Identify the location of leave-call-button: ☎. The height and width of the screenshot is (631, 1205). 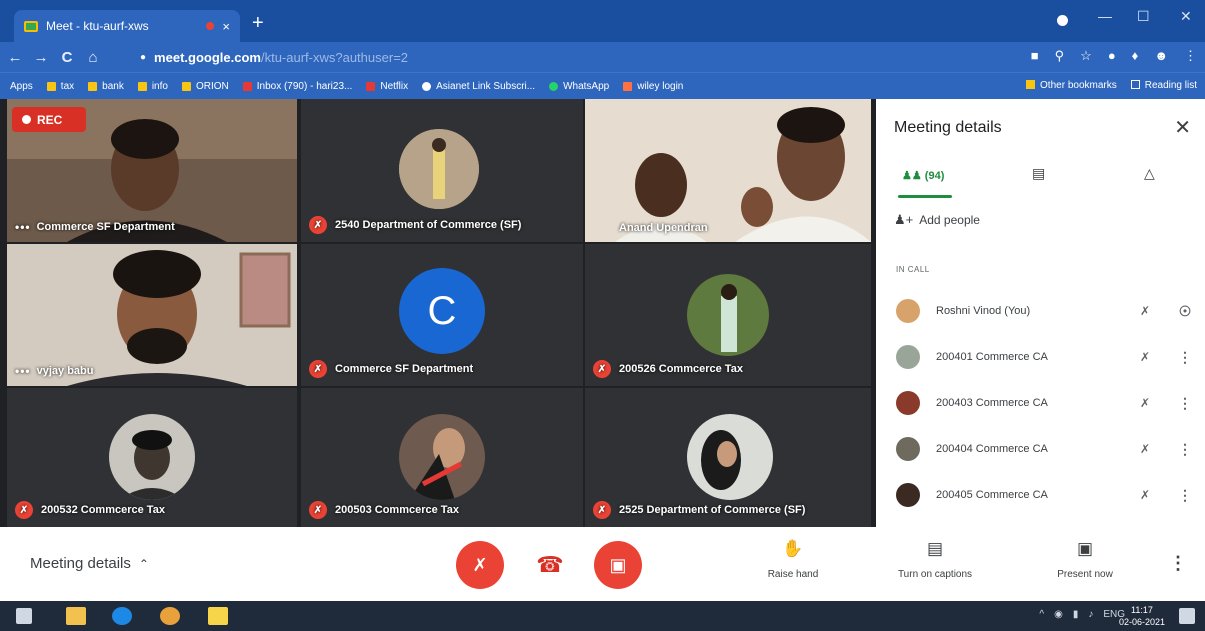
(550, 565).